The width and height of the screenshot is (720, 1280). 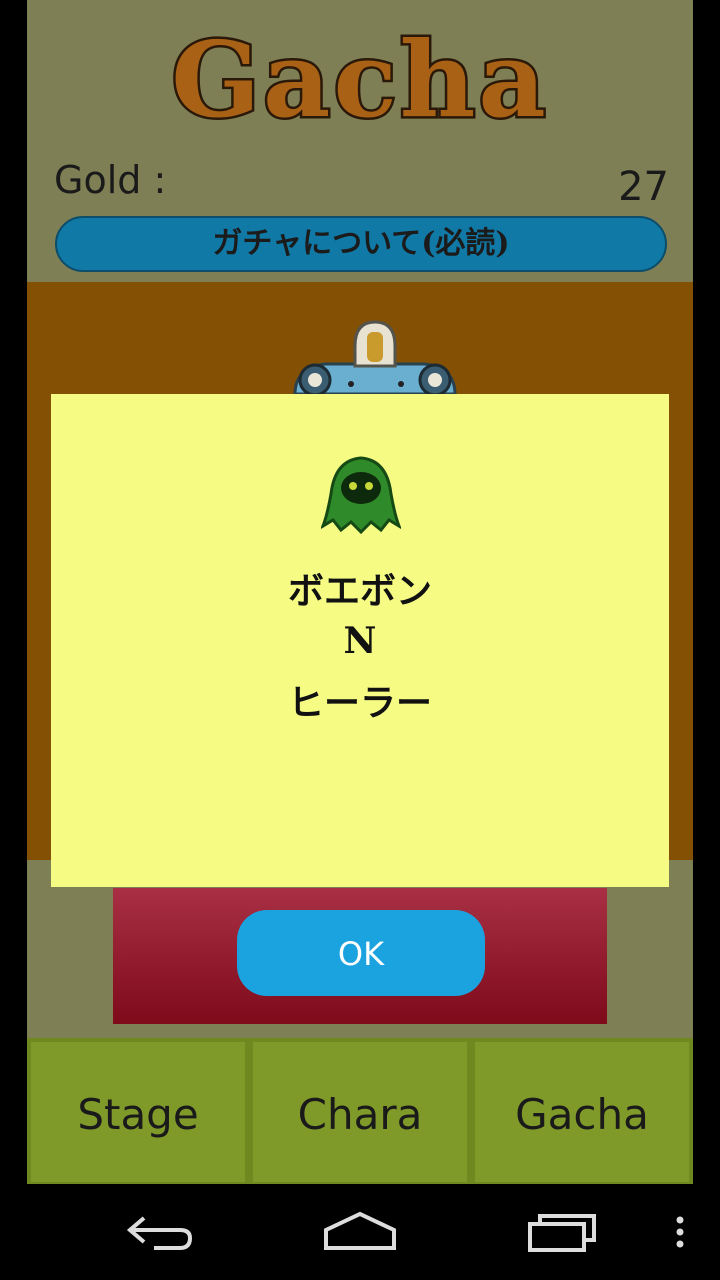 I want to click on system-navigation-bar, so click(x=360, y=1232).